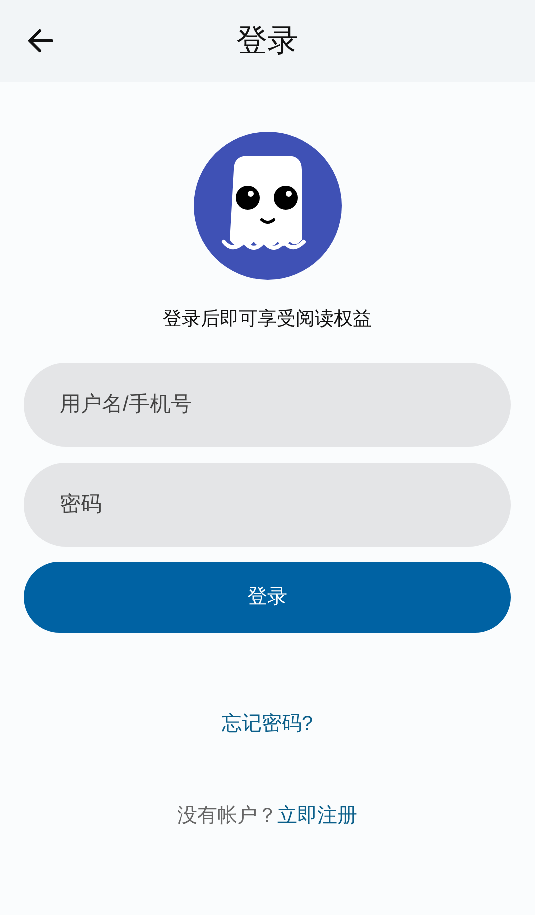  Describe the element at coordinates (318, 815) in the screenshot. I see `signup-link: 立即注册` at that location.